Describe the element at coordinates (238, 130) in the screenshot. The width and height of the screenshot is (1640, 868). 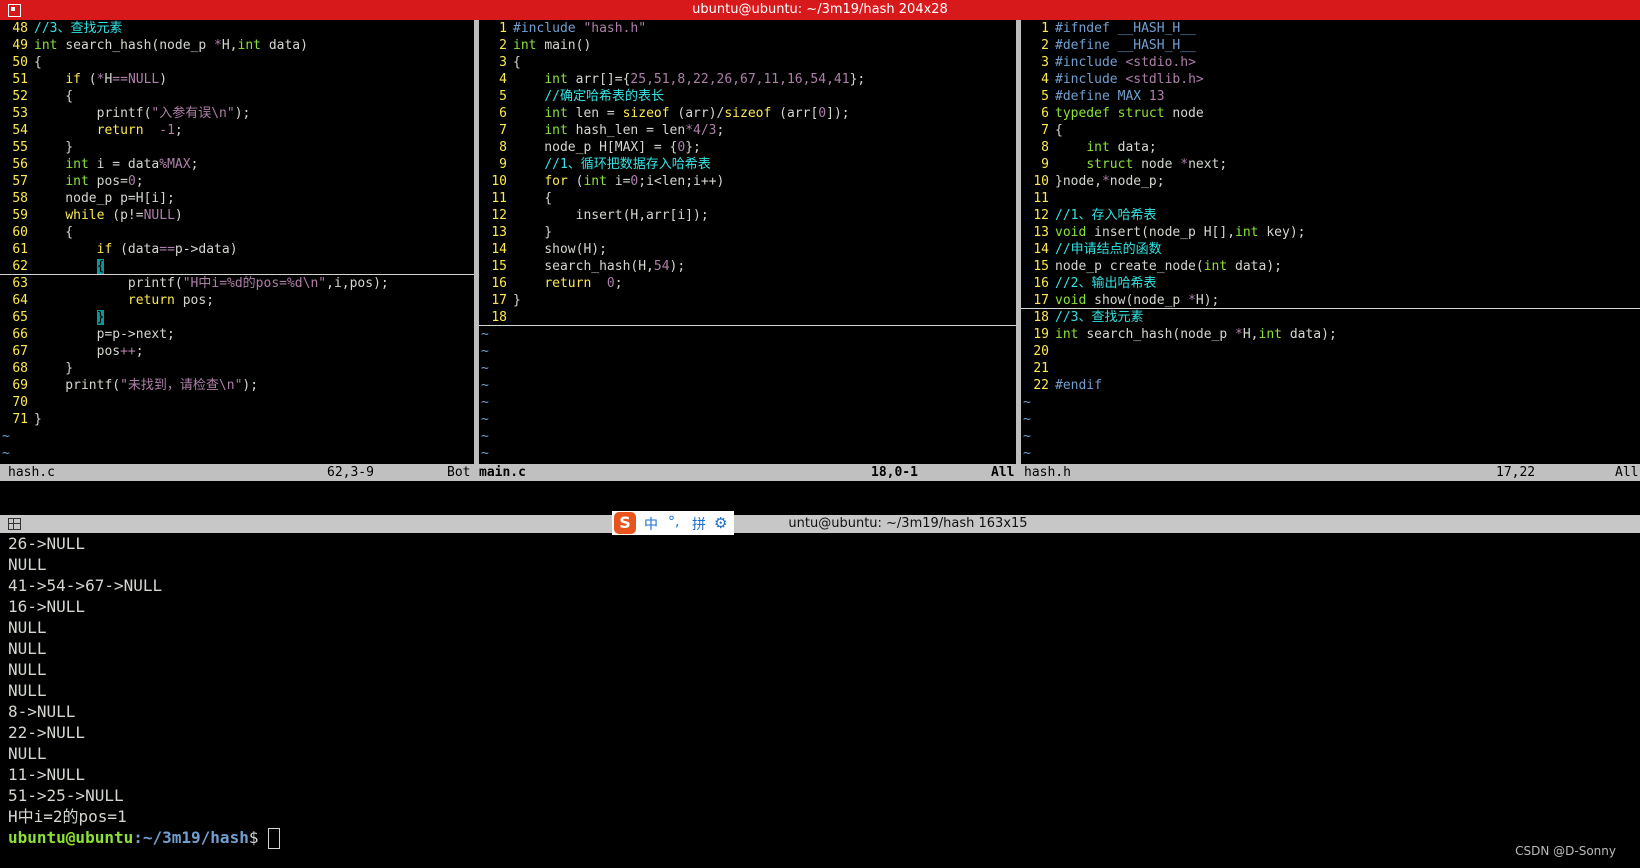
I see `code-line: 54 return -1;` at that location.